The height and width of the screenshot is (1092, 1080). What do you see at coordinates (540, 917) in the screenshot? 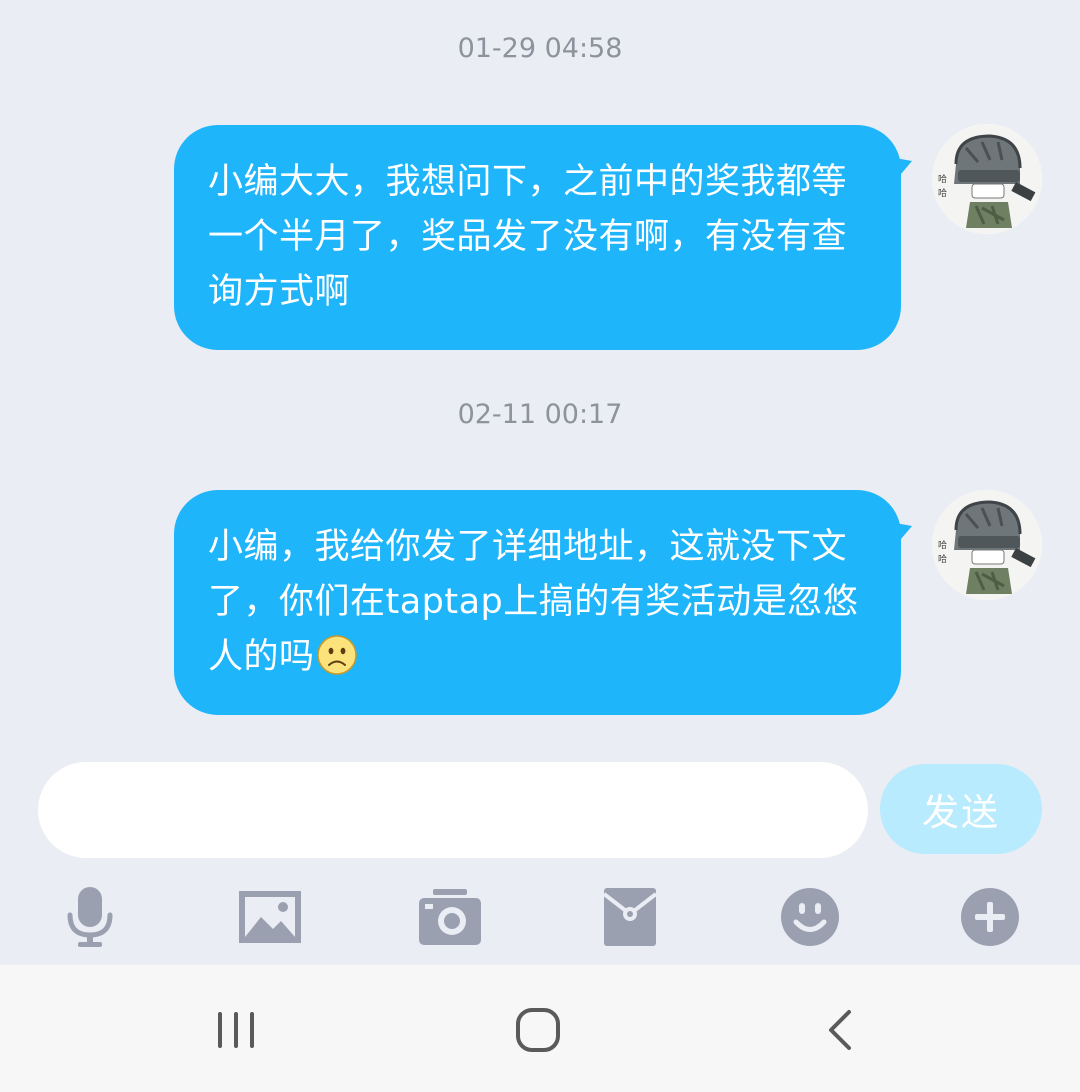
I see `composer-toolbar` at bounding box center [540, 917].